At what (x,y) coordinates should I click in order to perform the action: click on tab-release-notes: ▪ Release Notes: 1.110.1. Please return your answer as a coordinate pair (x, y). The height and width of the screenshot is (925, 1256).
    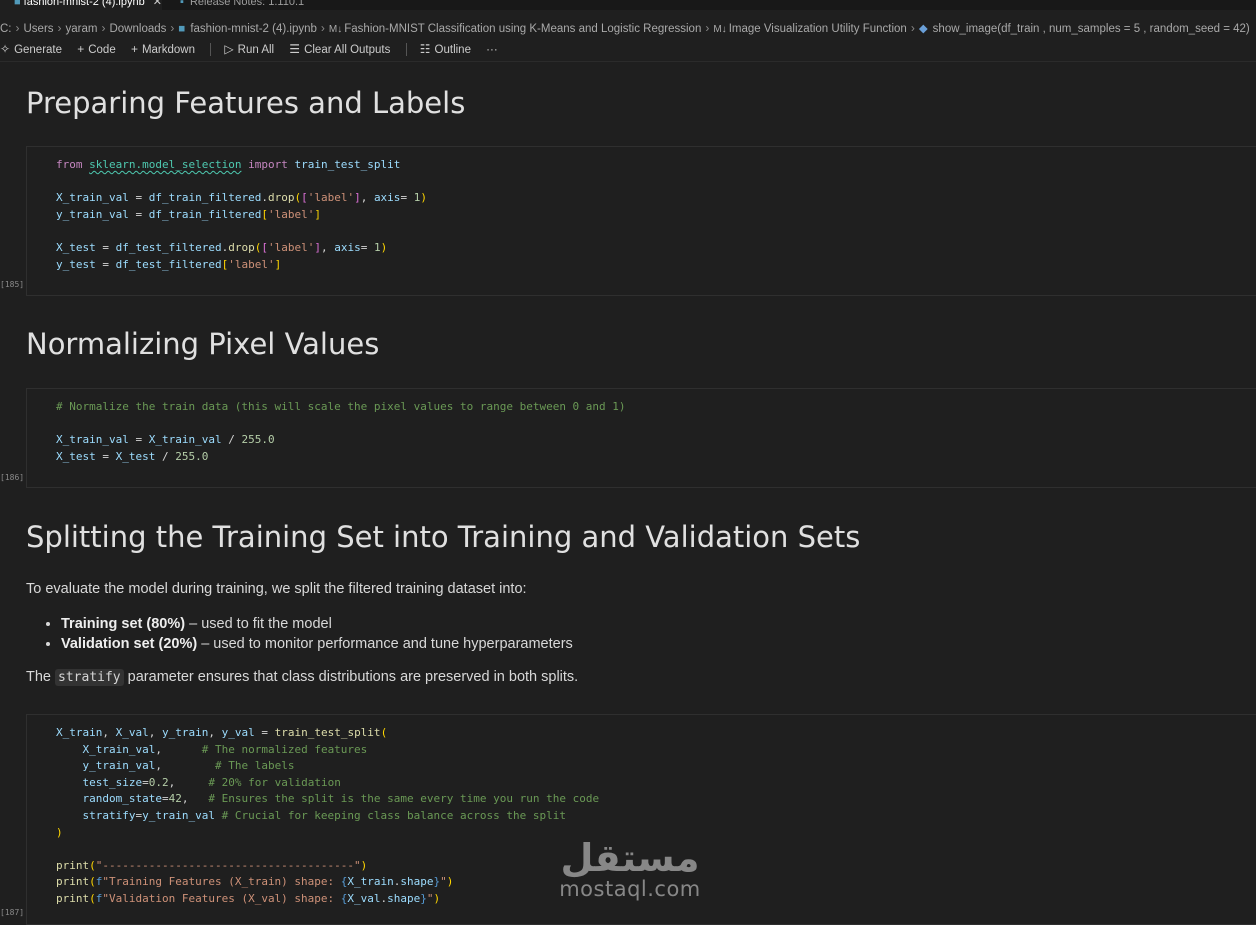
    Looking at the image, I should click on (240, 5).